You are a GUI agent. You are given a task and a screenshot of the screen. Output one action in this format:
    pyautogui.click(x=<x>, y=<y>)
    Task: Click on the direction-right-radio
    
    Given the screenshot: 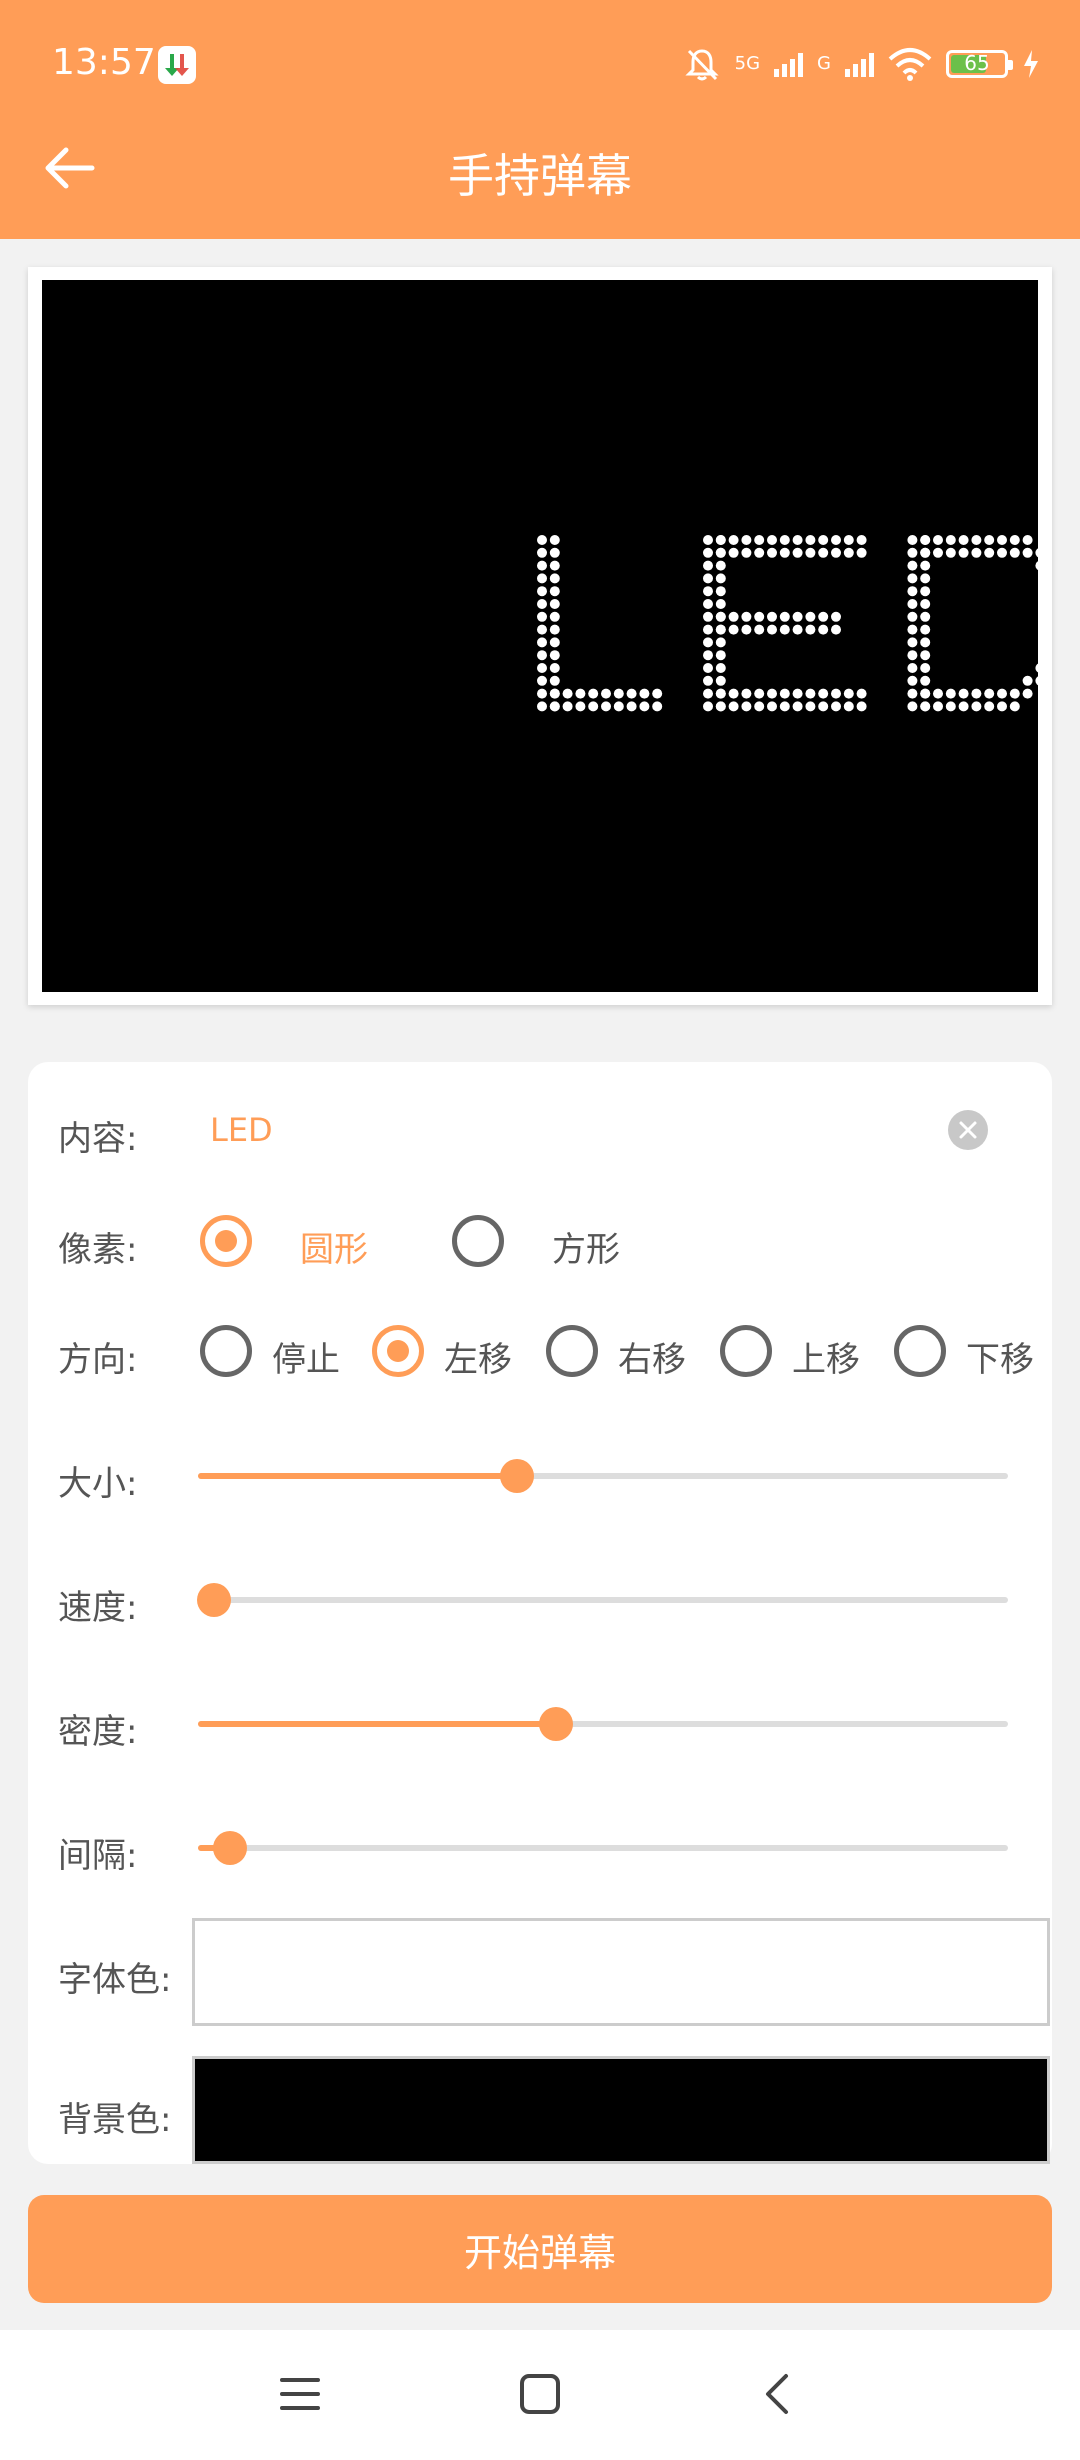 What is the action you would take?
    pyautogui.click(x=572, y=1351)
    